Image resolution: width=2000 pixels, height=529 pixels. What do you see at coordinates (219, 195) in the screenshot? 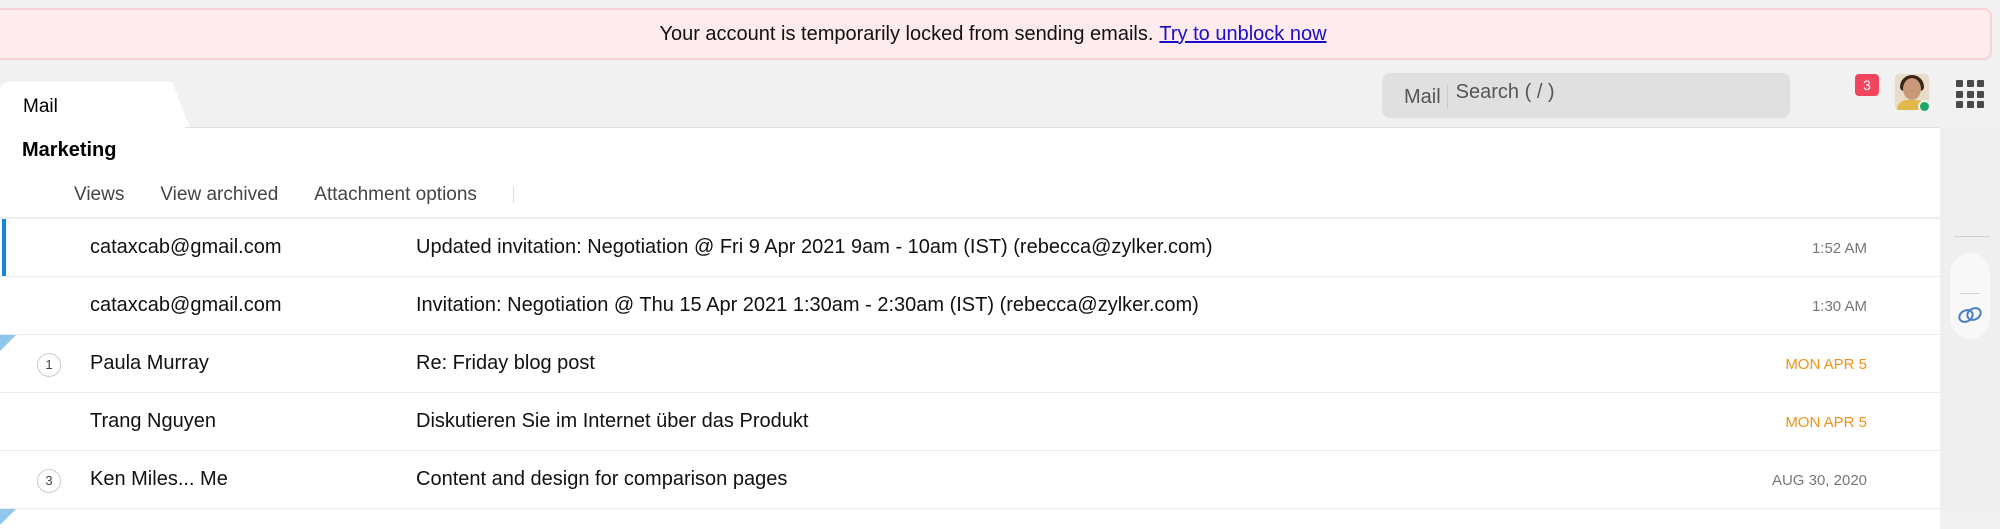
I see `view-archived-button: View archived` at bounding box center [219, 195].